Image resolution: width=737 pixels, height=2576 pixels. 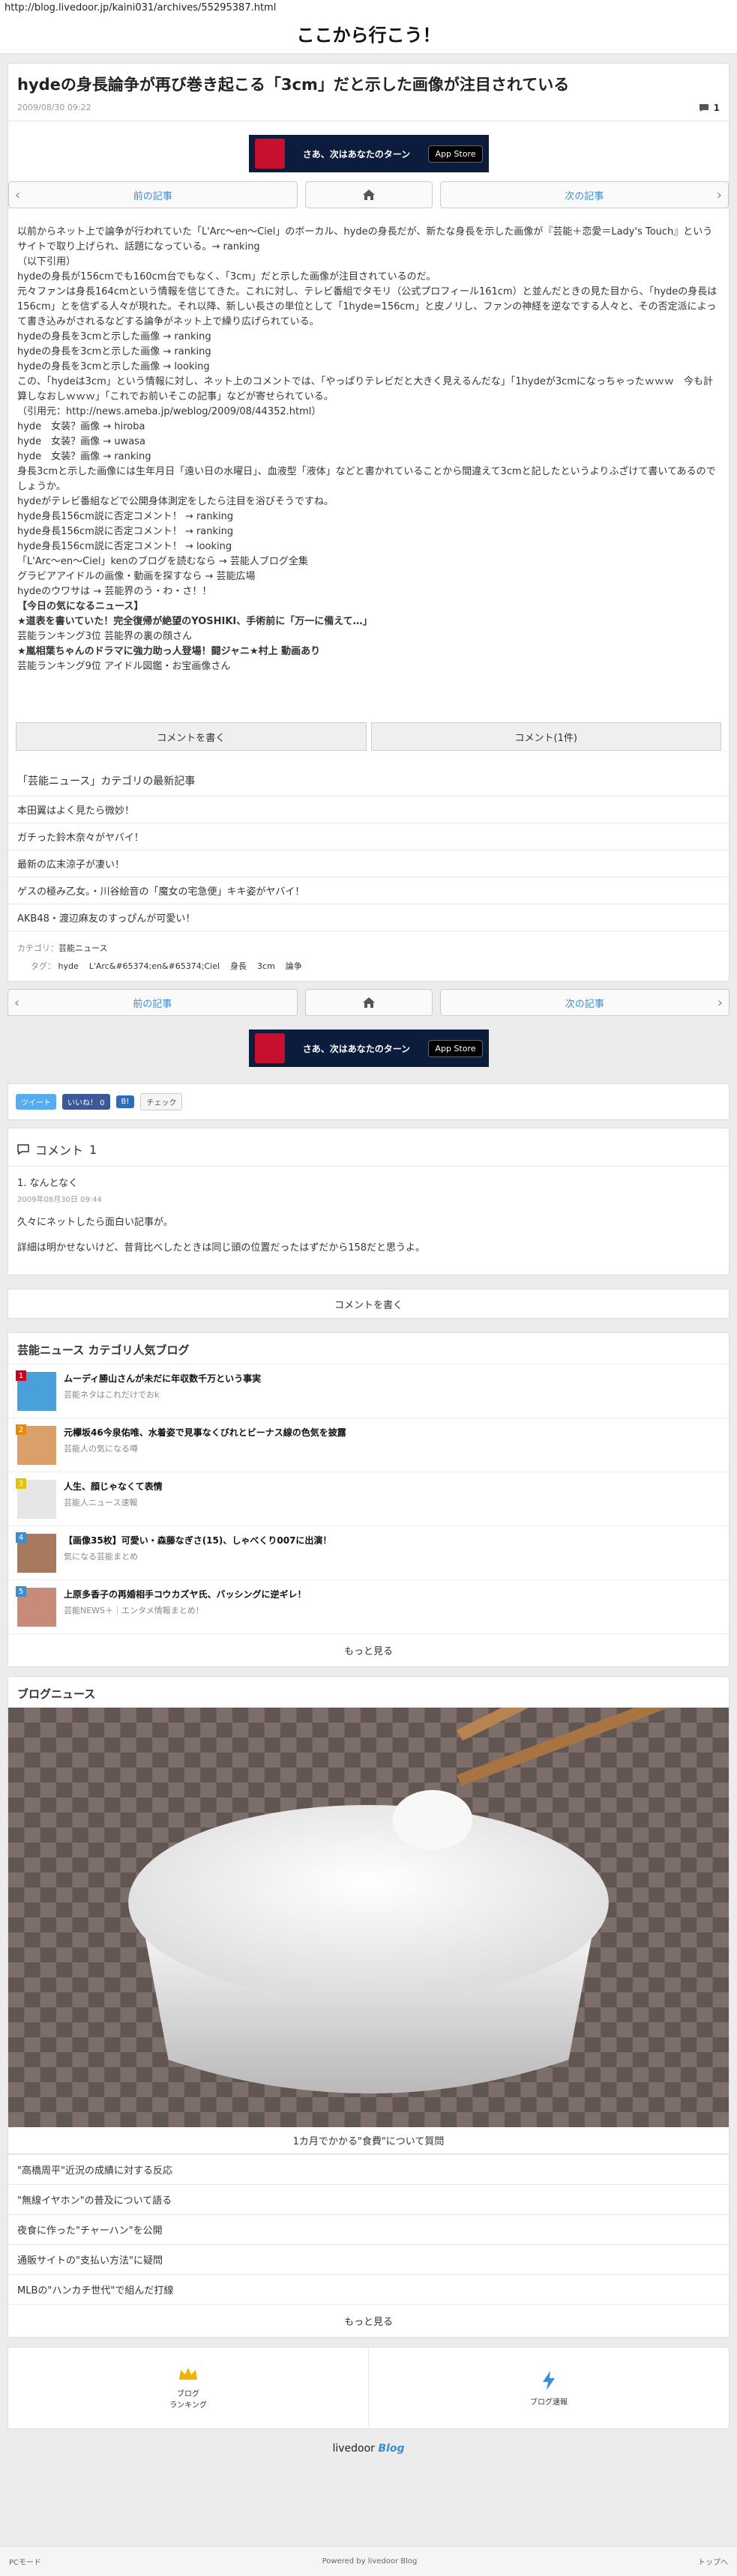 I want to click on ranking-more-button: もっと見る, so click(x=368, y=1649).